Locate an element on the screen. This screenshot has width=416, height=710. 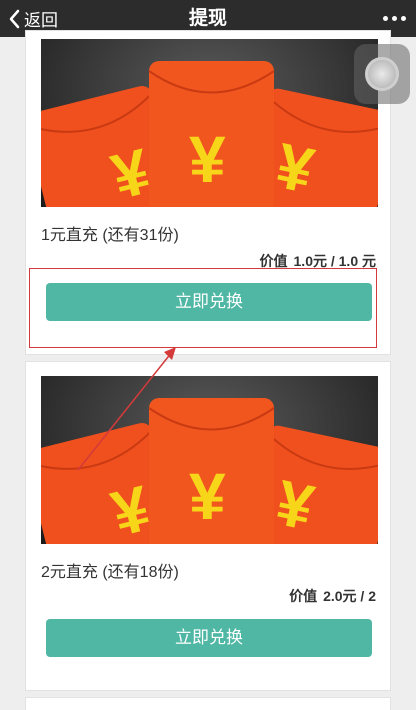
assistive-touch-icon is located at coordinates (382, 74).